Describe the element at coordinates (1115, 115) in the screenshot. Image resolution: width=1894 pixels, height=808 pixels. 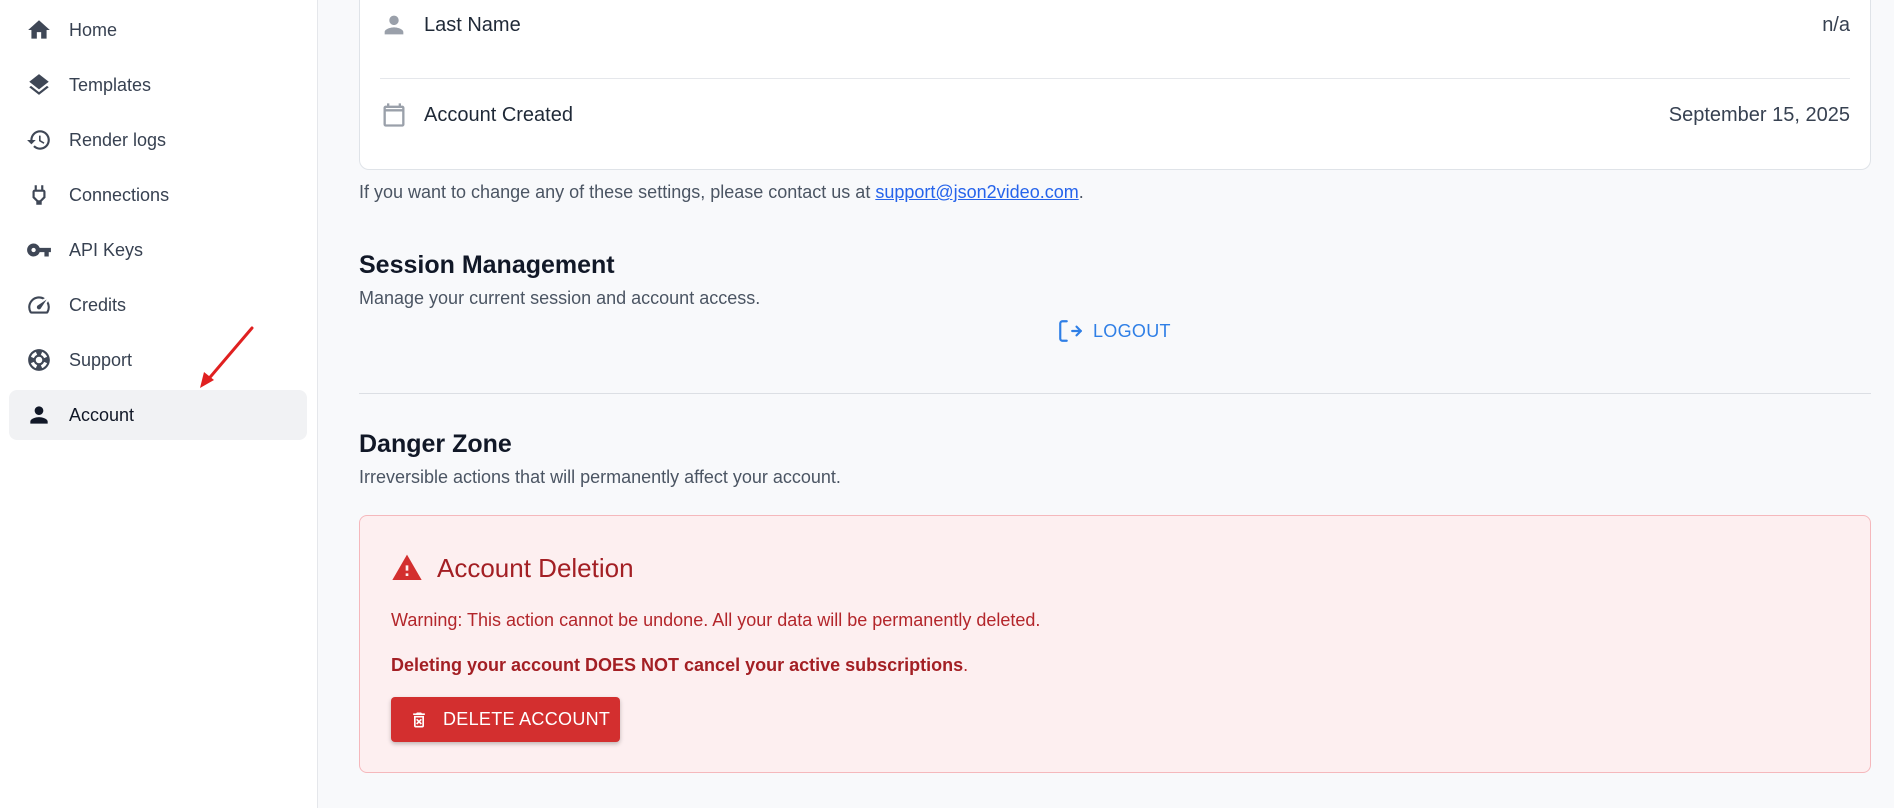
I see `account-created-row: Account Created September 15, 2025` at that location.